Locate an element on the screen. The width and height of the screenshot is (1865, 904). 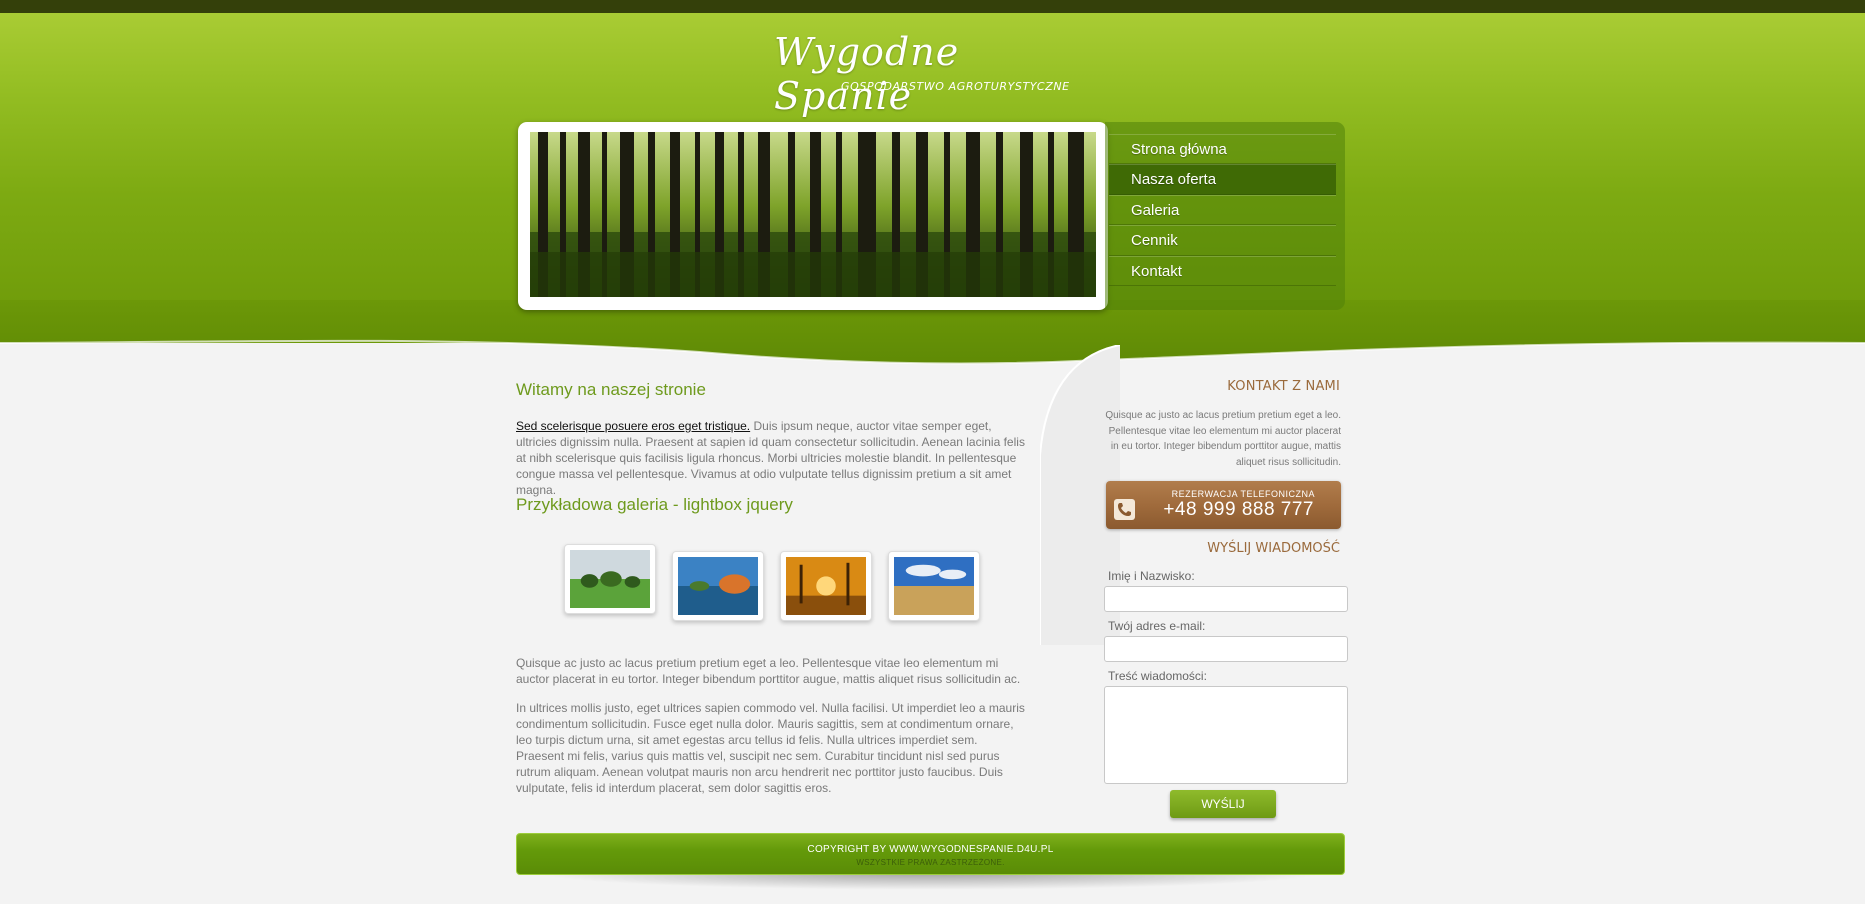
nav-item-home: Strona główna is located at coordinates (1222, 149).